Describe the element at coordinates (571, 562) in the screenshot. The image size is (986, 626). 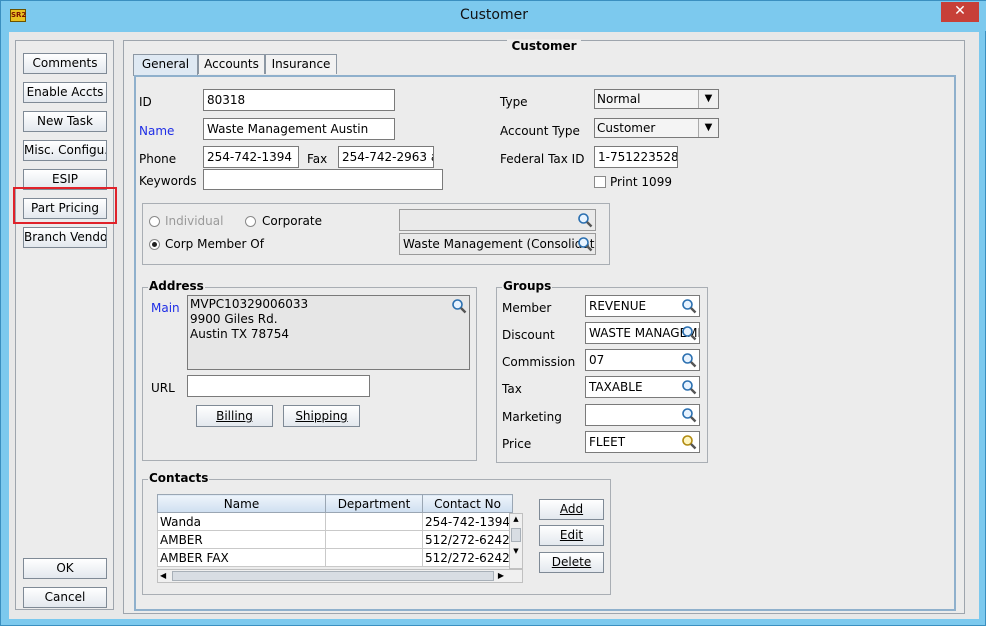
I see `delete-contact-button: Delete` at that location.